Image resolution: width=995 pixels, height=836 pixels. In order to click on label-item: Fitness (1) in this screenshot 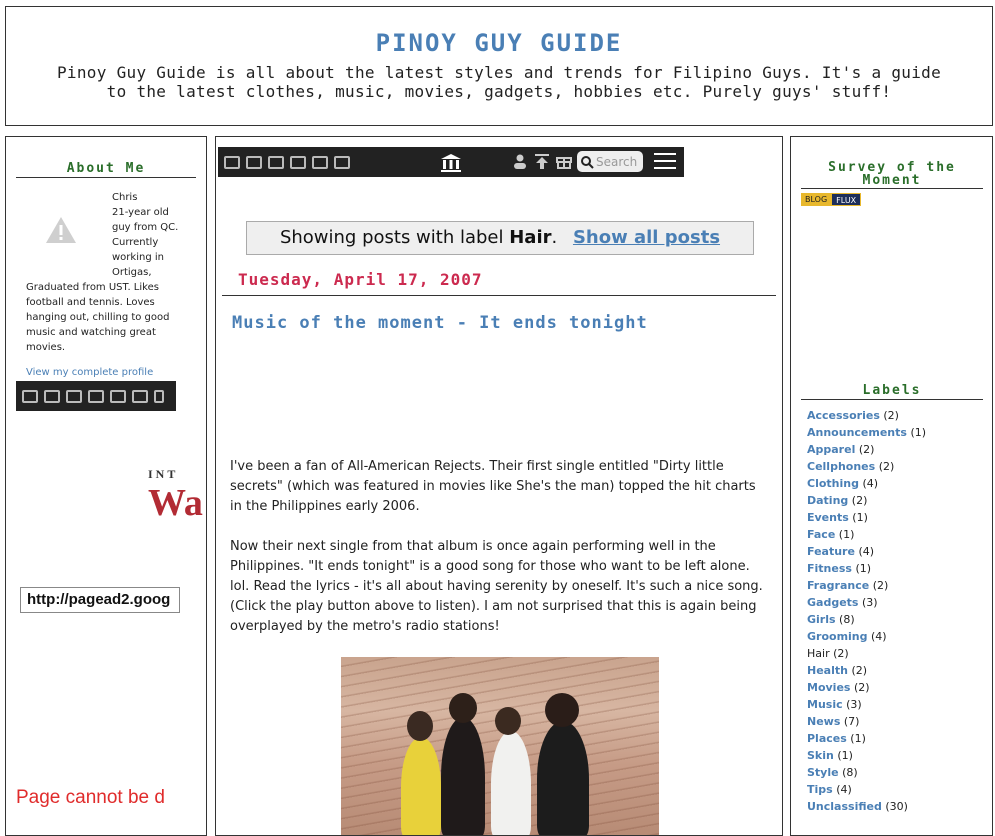, I will do `click(866, 568)`.